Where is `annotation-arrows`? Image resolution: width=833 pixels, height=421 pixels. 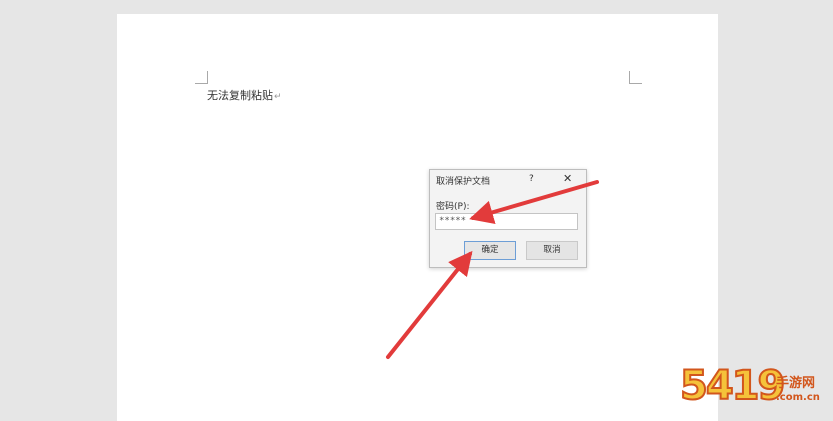 annotation-arrows is located at coordinates (492, 269).